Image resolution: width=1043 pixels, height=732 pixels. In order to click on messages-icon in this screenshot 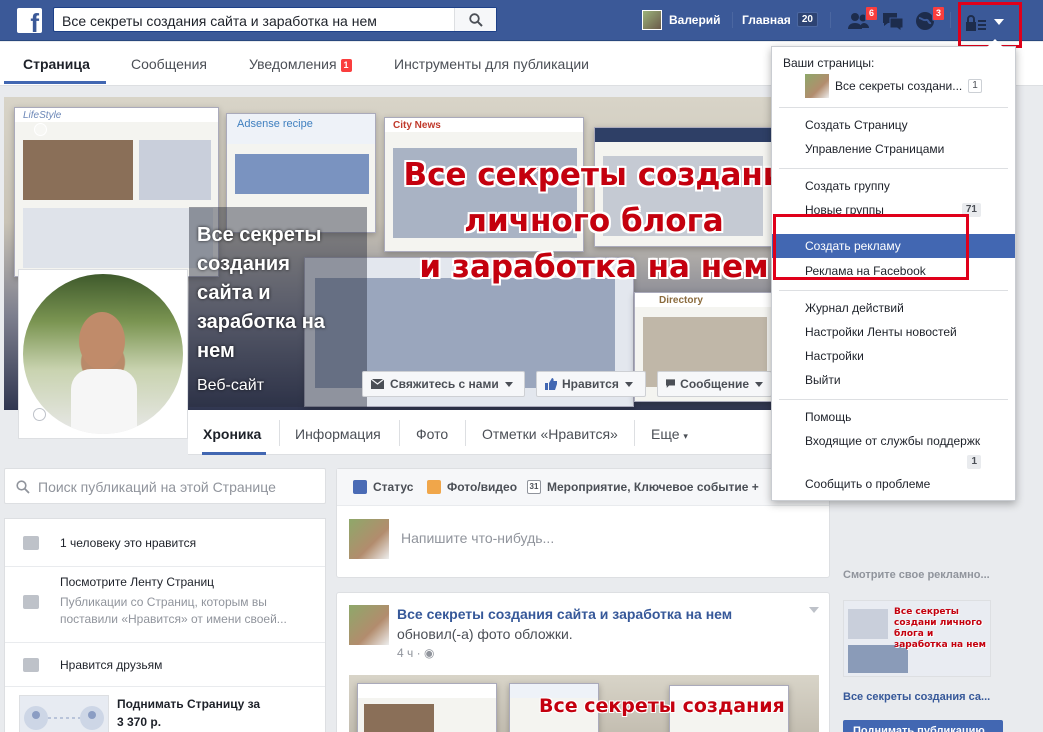, I will do `click(893, 22)`.